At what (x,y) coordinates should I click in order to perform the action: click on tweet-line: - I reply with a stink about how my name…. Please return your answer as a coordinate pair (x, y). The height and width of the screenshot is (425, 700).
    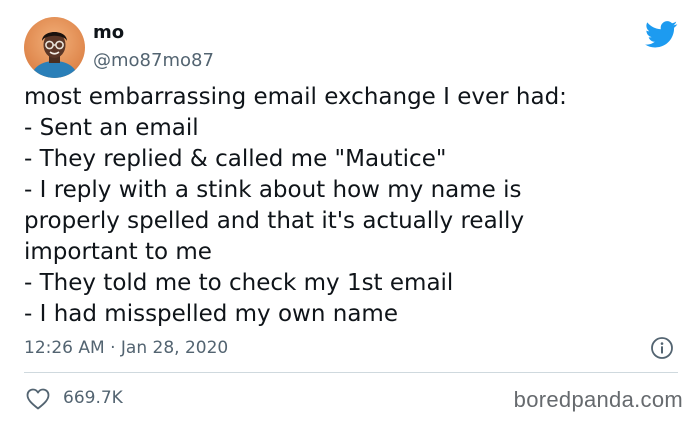
    Looking at the image, I should click on (273, 190).